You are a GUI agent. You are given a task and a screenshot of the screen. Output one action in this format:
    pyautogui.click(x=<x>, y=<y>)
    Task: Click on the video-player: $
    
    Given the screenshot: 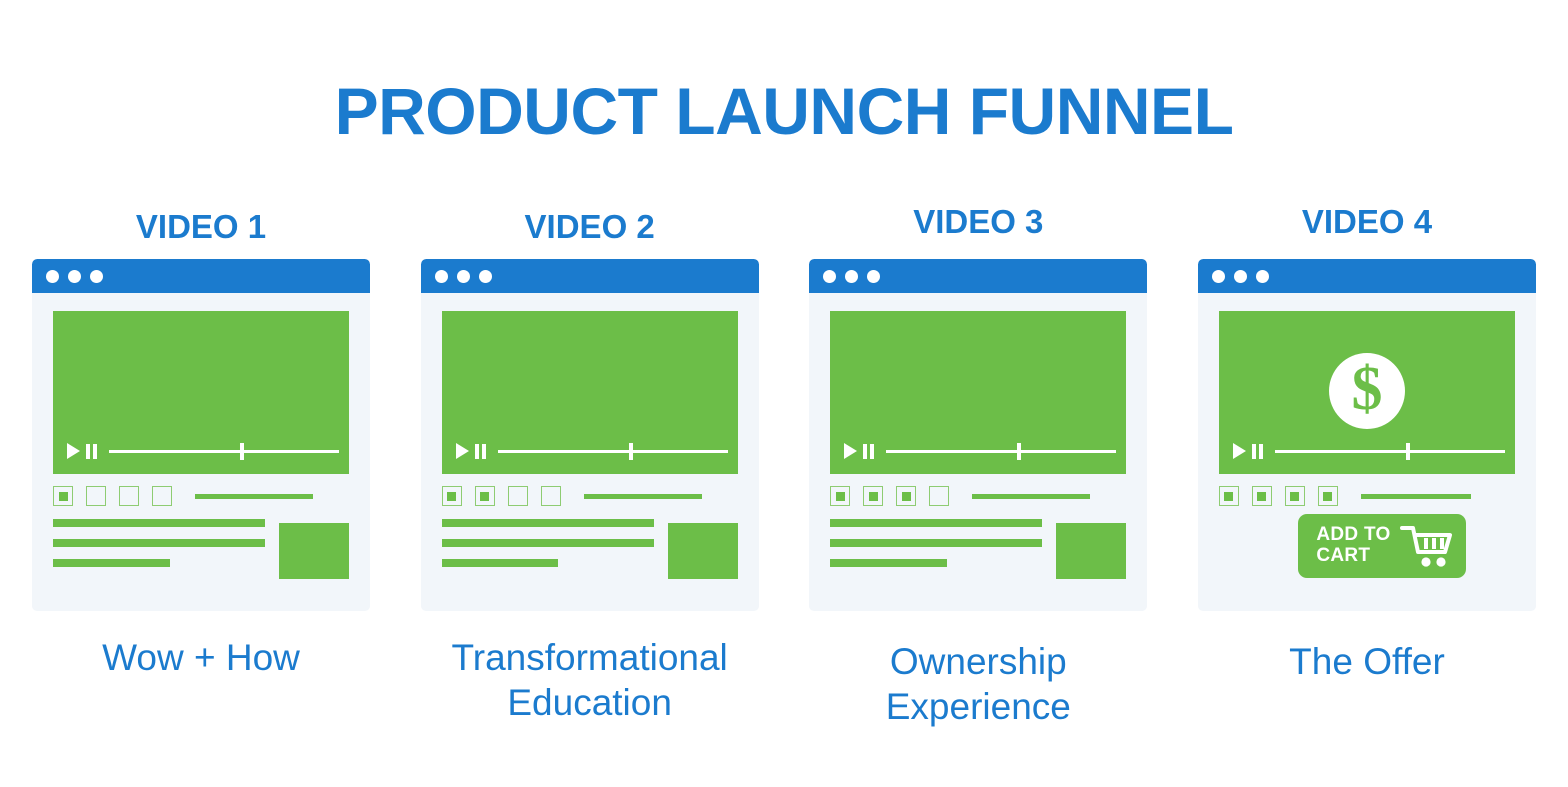 What is the action you would take?
    pyautogui.click(x=1366, y=392)
    